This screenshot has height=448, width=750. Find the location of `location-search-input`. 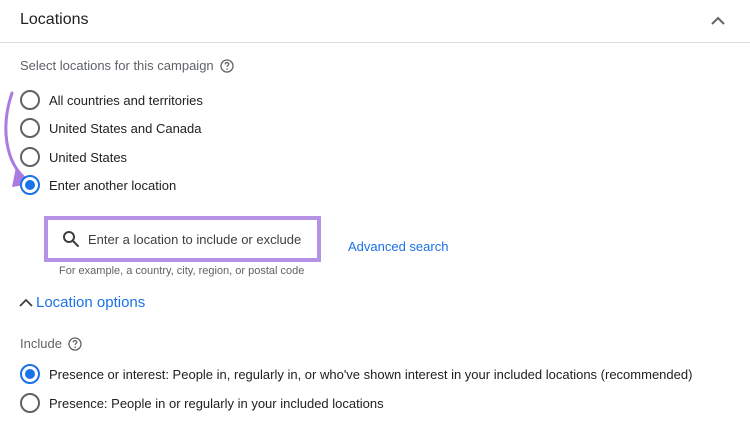

location-search-input is located at coordinates (200, 239).